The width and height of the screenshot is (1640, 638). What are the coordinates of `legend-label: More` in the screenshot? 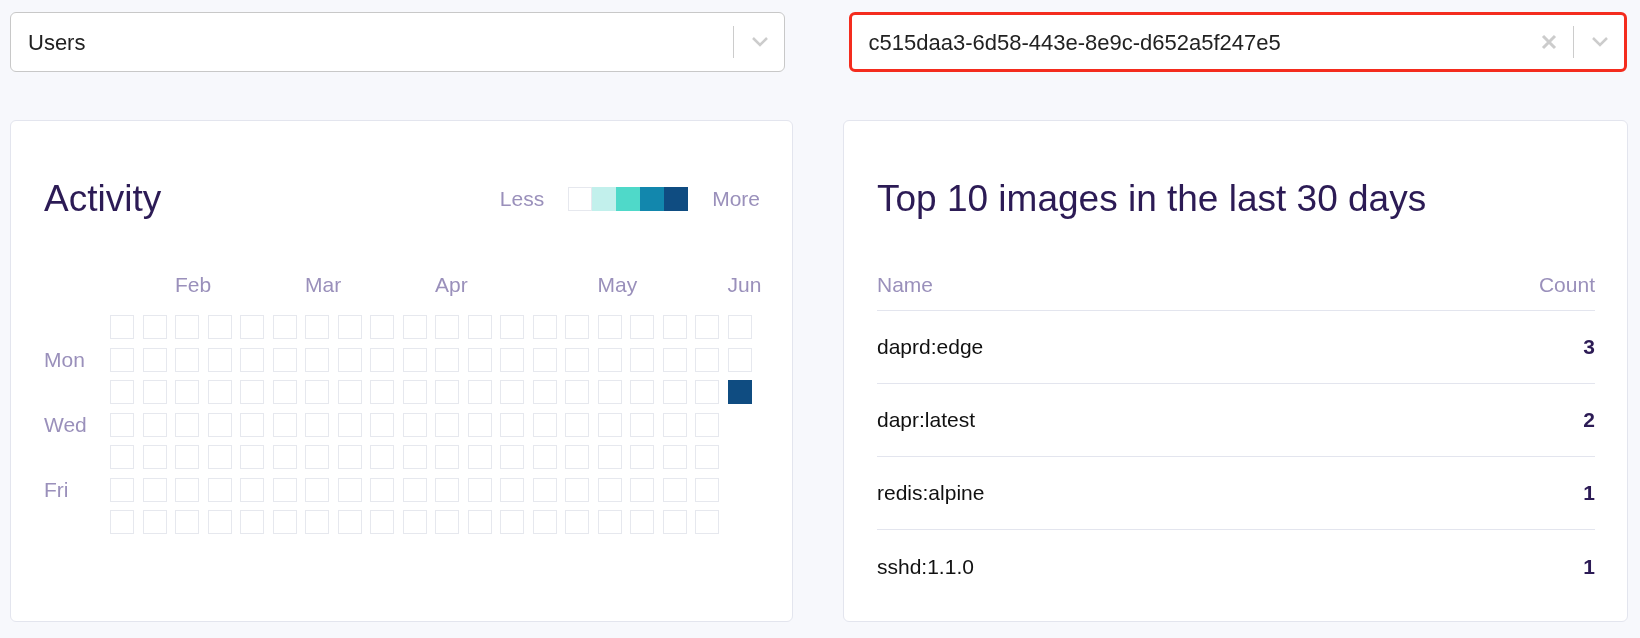 It's located at (736, 199).